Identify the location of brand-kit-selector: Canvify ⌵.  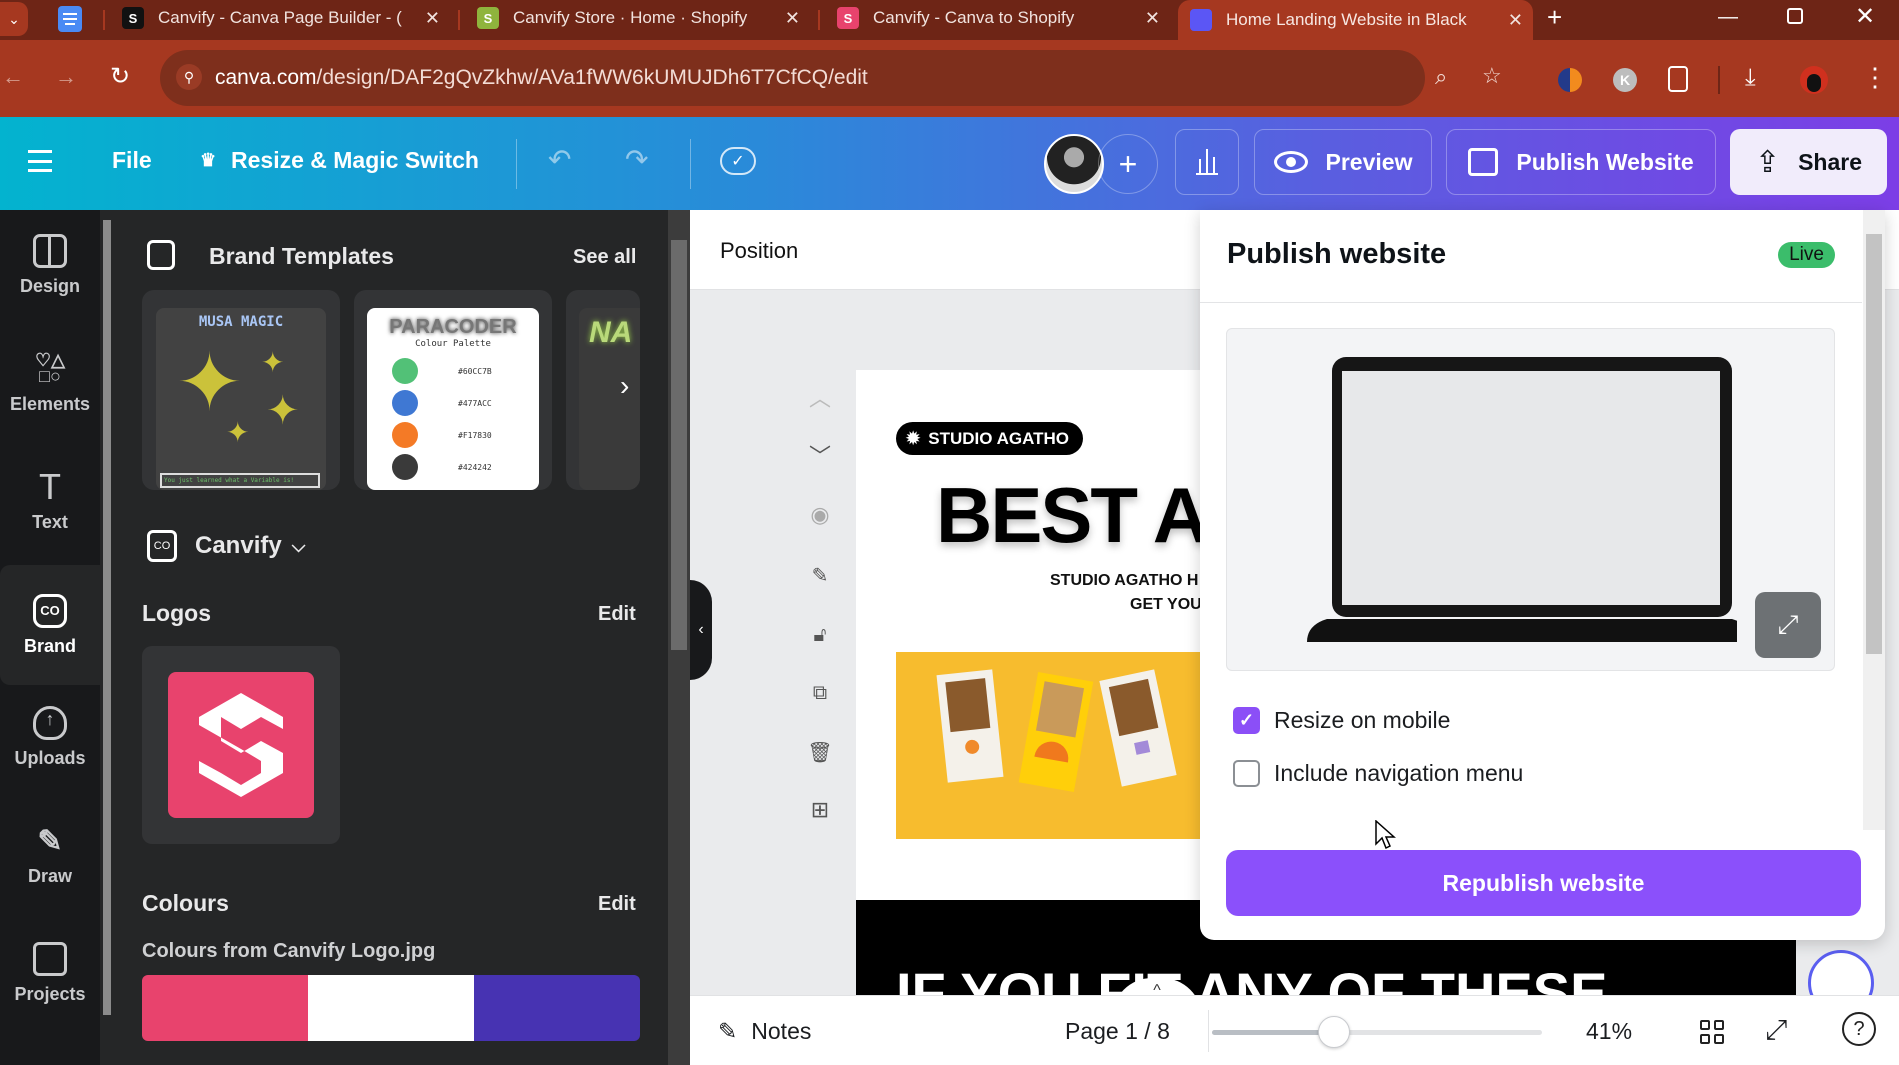
(250, 546).